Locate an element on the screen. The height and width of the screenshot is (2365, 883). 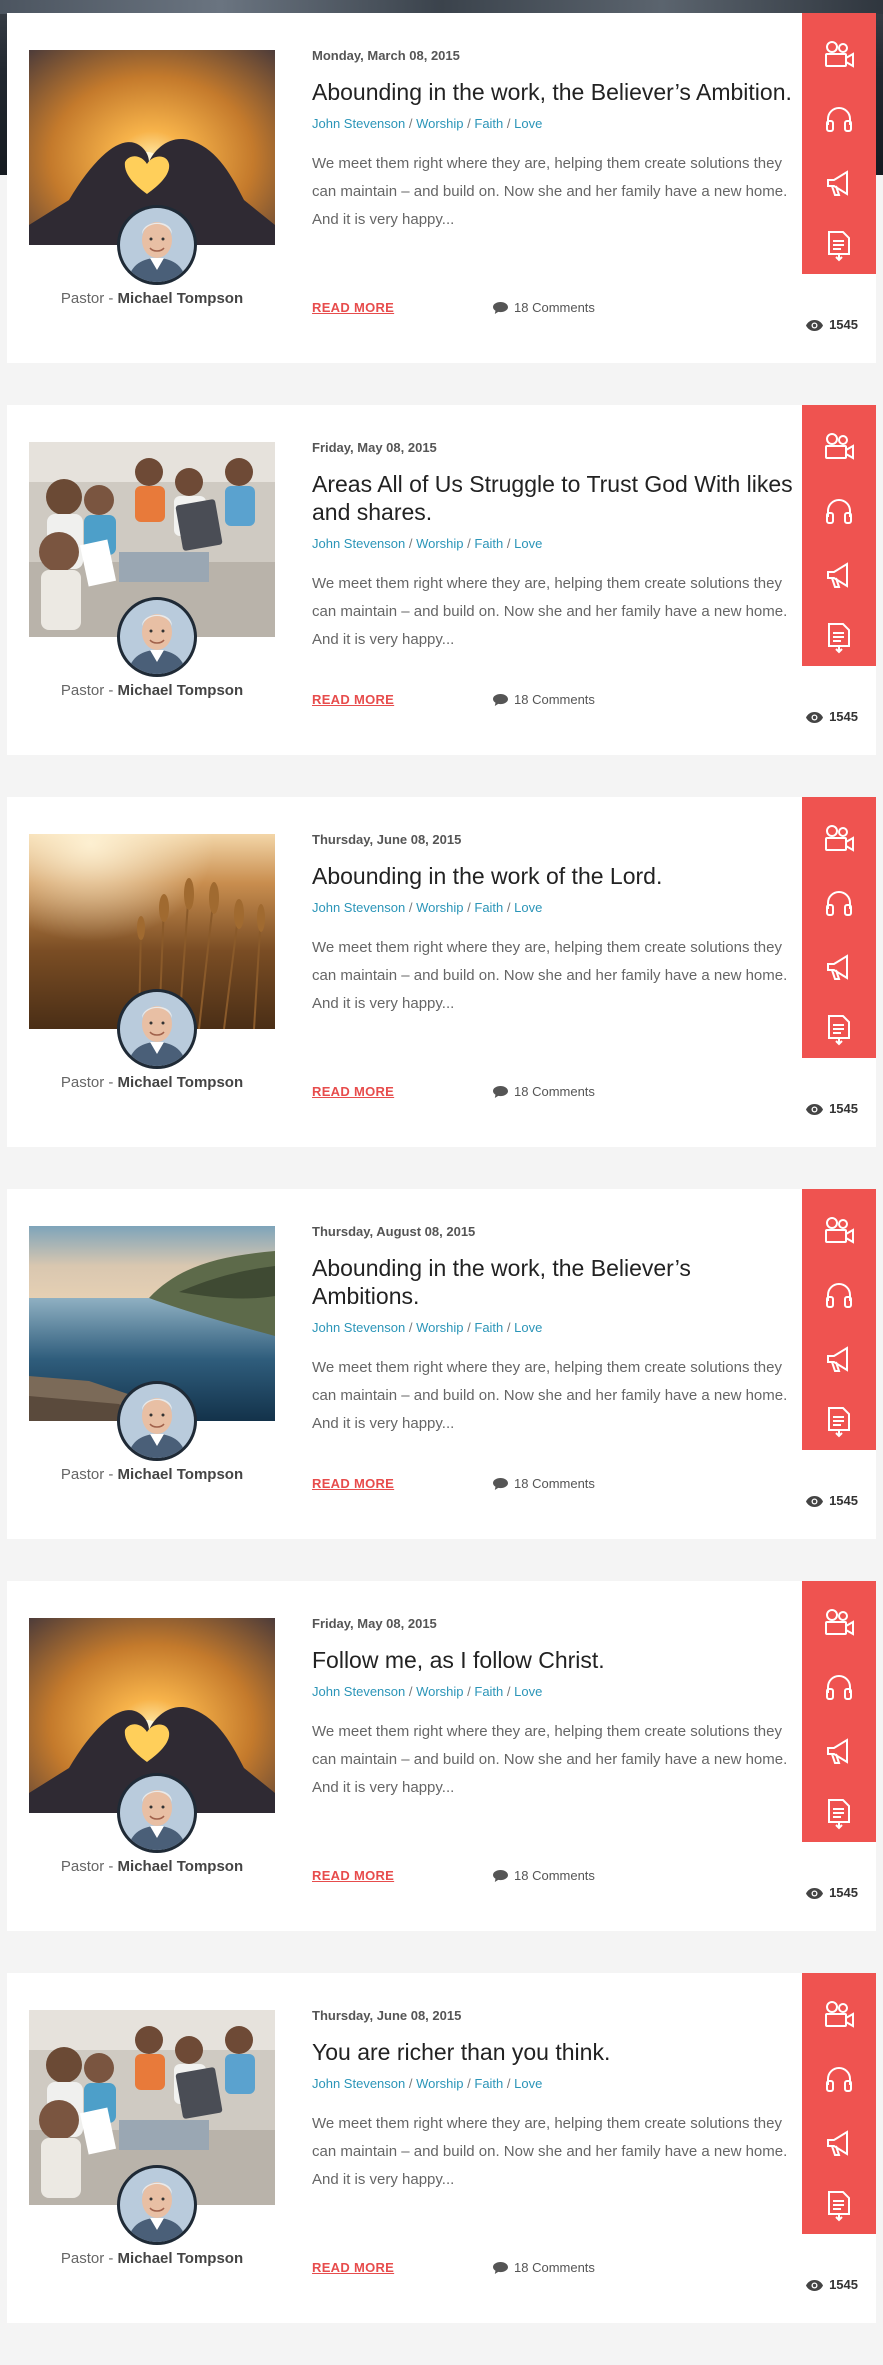
comment-bubble-icon is located at coordinates (500, 1484).